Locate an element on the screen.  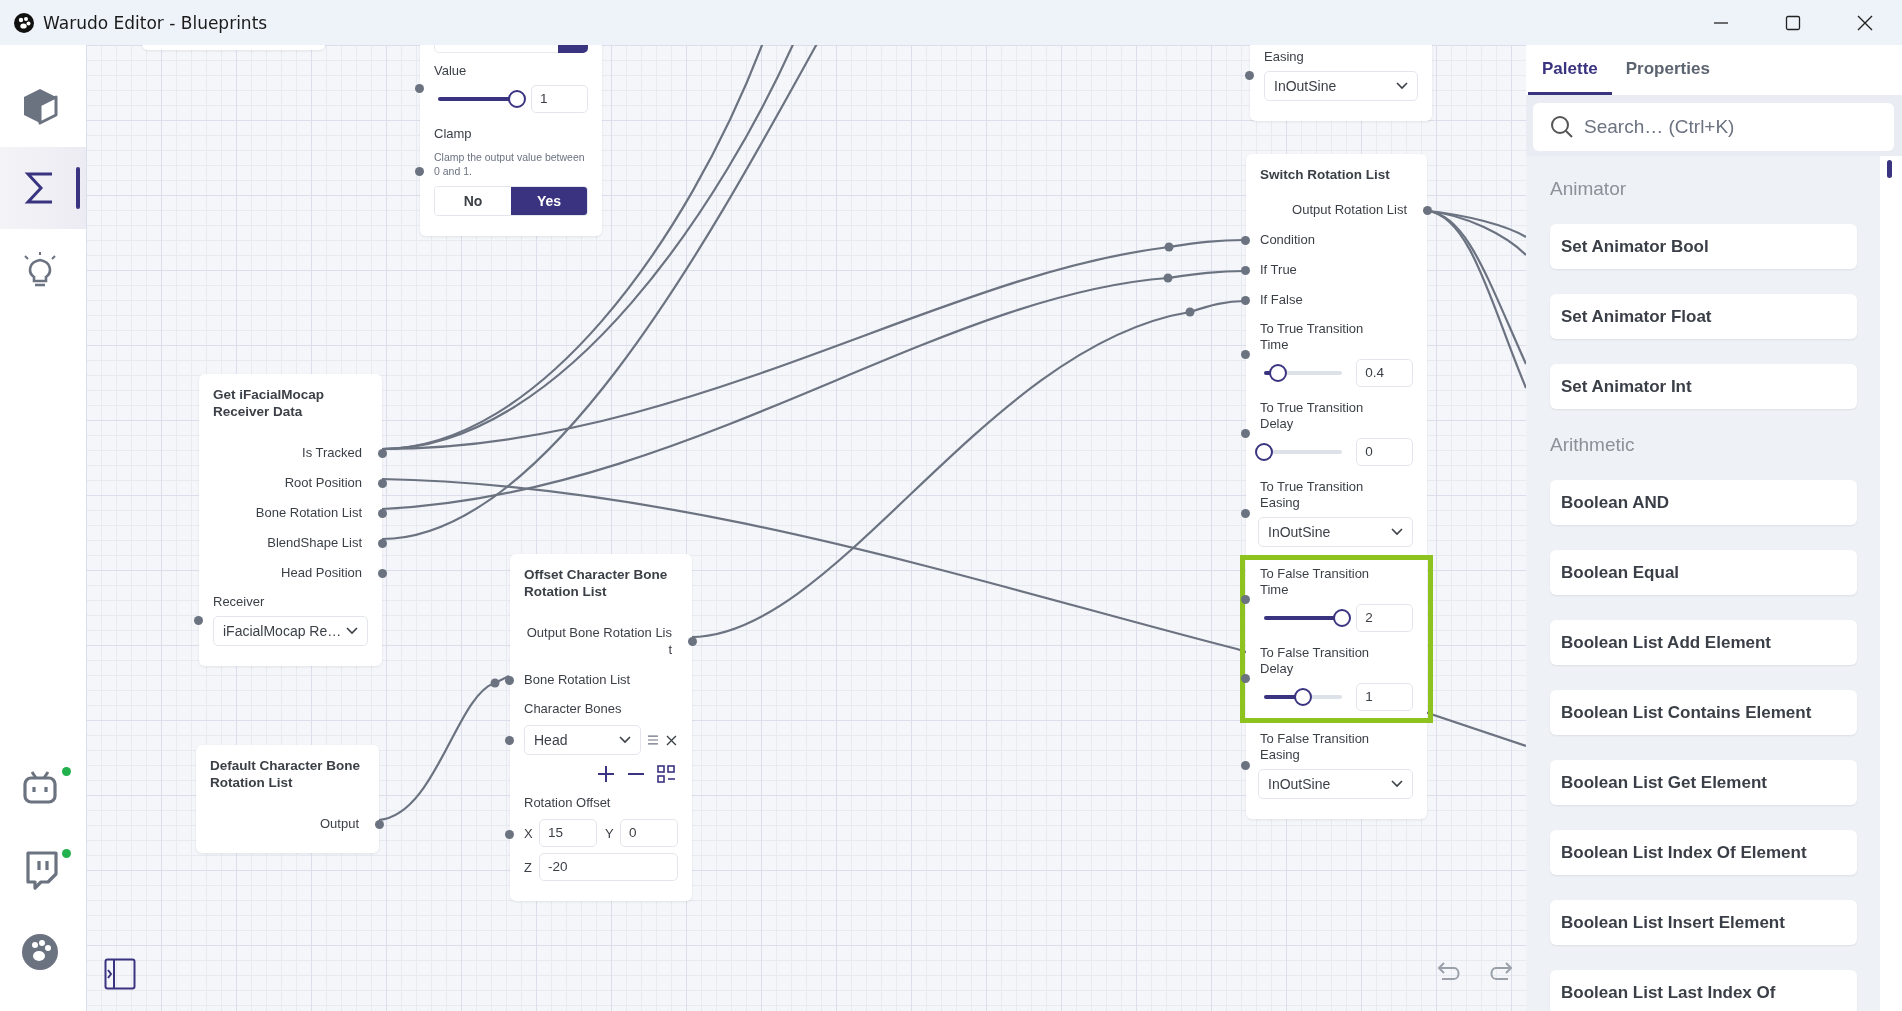
port-label: Output Rotation List is located at coordinates (1349, 209).